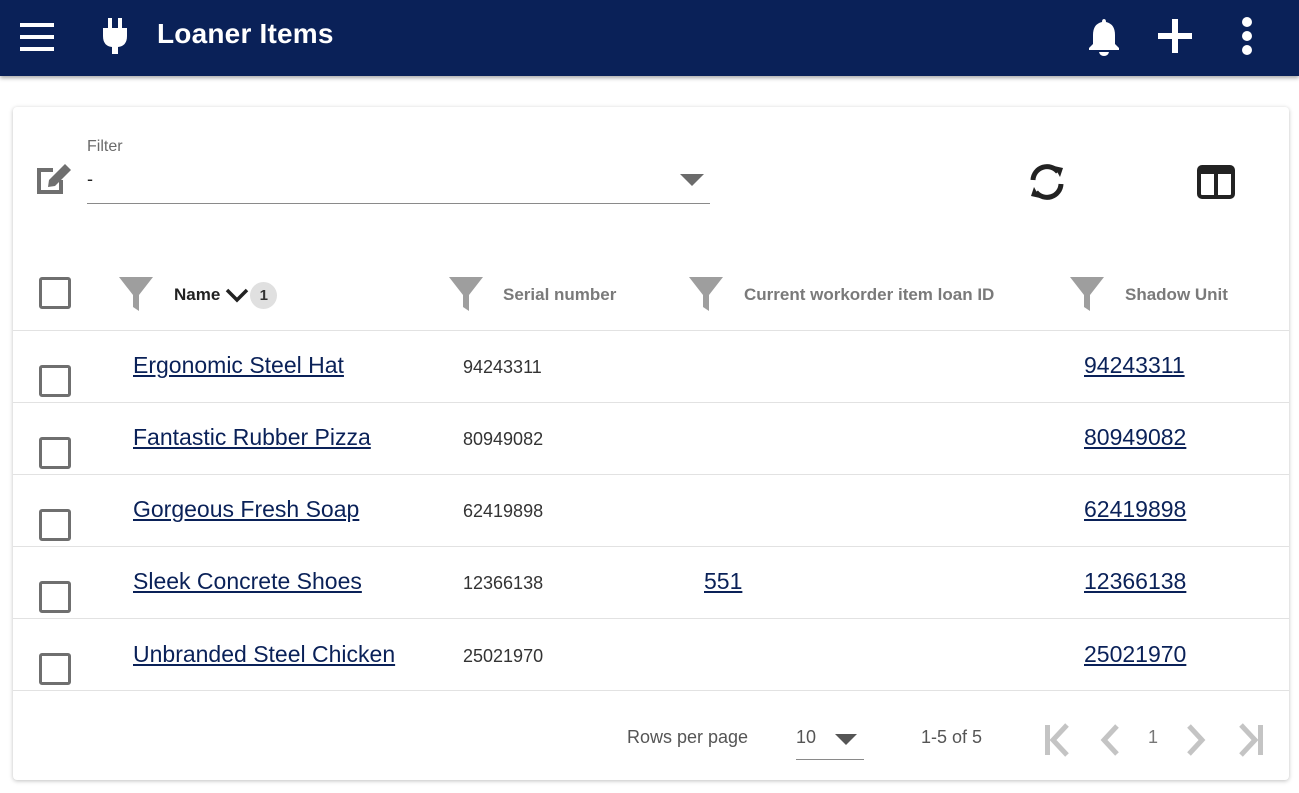 This screenshot has height=793, width=1299. Describe the element at coordinates (237, 295) in the screenshot. I see `sort-desc-icon` at that location.